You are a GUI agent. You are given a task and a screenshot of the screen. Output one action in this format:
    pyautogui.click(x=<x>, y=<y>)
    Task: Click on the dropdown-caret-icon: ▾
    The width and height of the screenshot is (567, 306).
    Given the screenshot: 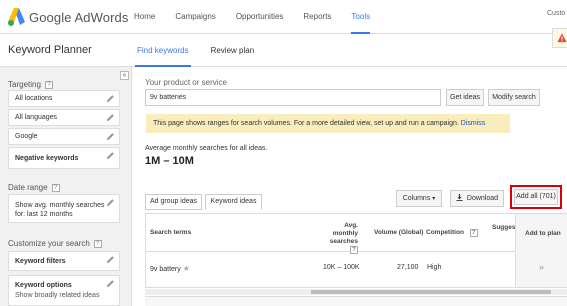 What is the action you would take?
    pyautogui.click(x=434, y=199)
    